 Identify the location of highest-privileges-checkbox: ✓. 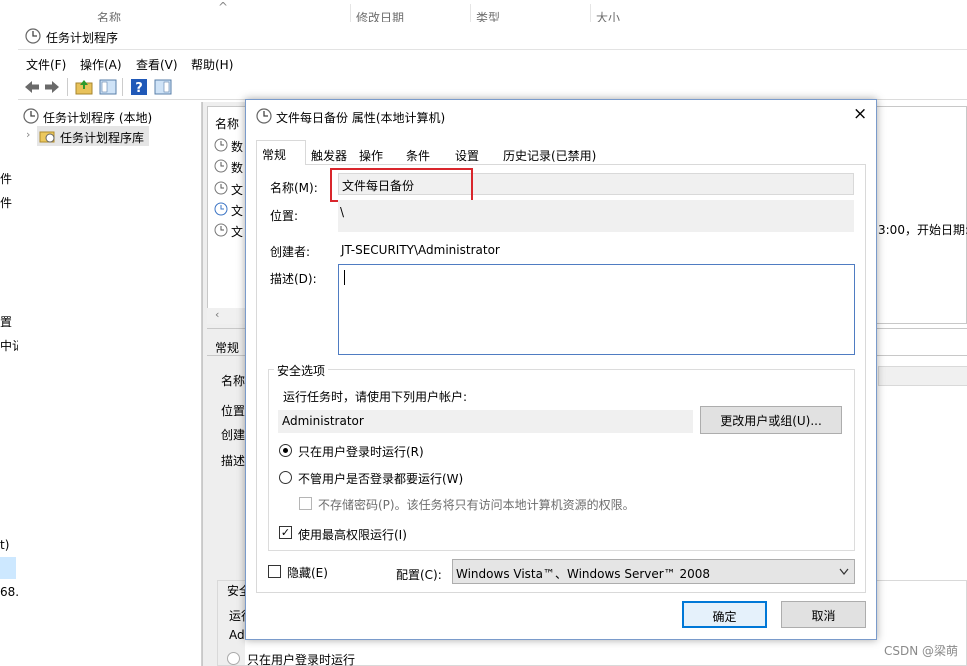
(285, 532).